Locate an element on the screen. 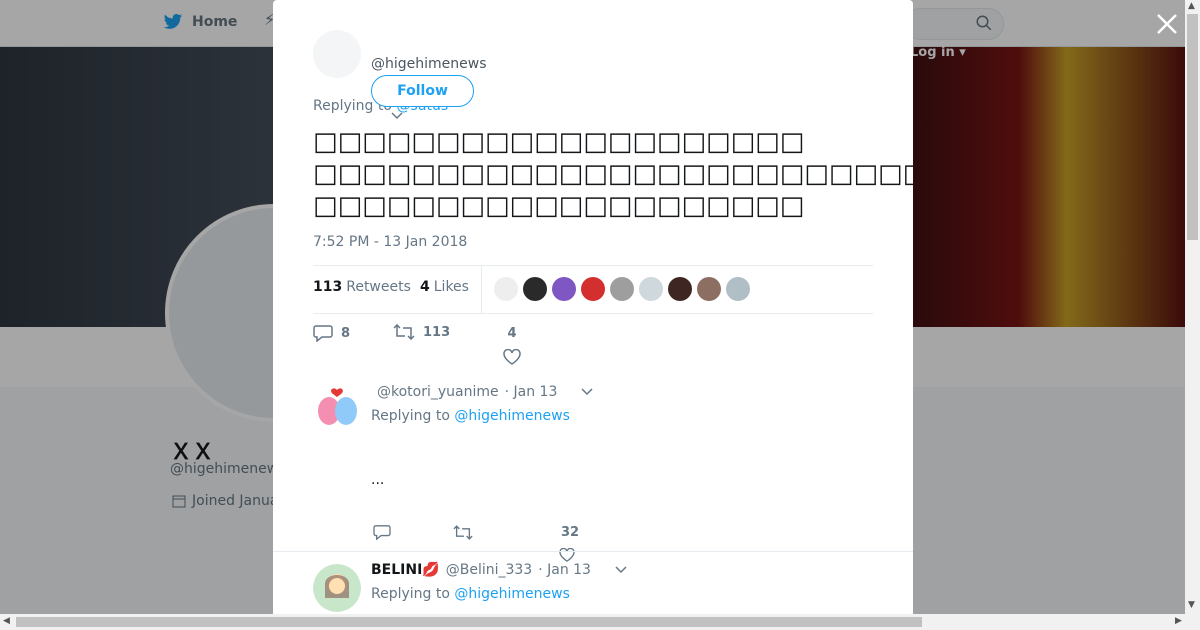  tweet-stats: 113 Retweets 4 Likes is located at coordinates (593, 289).